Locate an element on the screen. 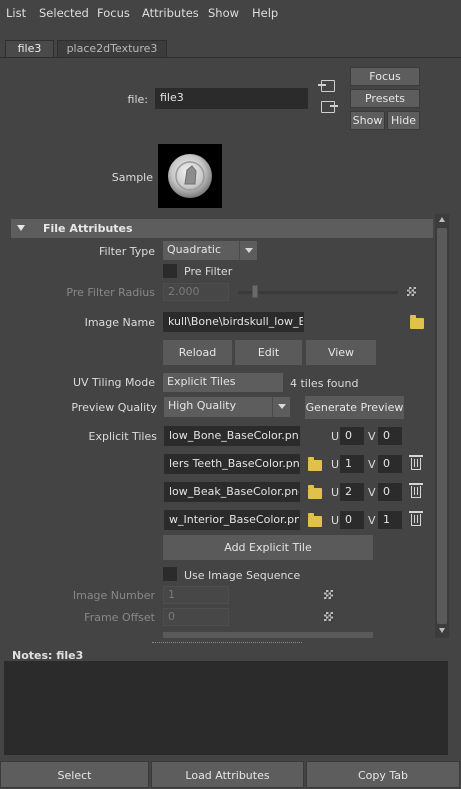  menu-bar: List Selected Focus Attributes Show Help is located at coordinates (230, 13).